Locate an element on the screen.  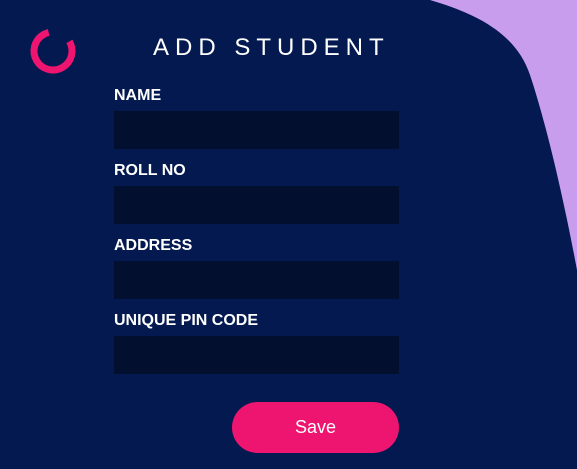
page-title: ADD STUDENT is located at coordinates (271, 47).